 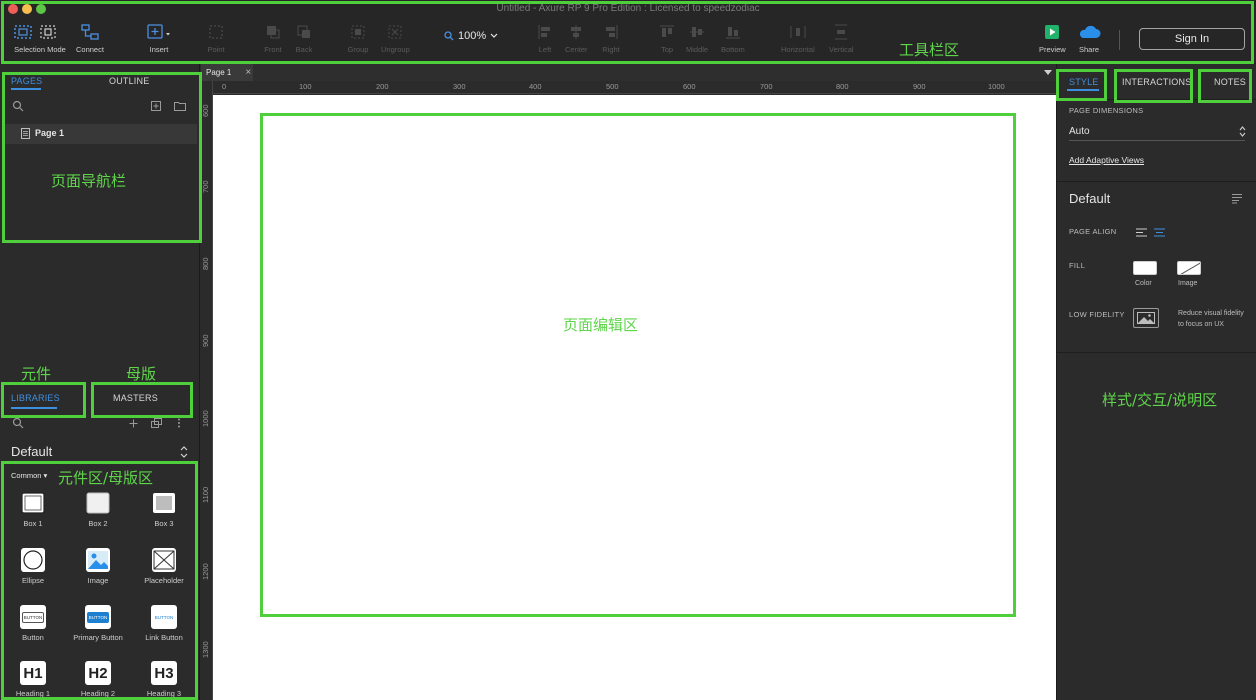 I want to click on library-select: Default, so click(x=31, y=451).